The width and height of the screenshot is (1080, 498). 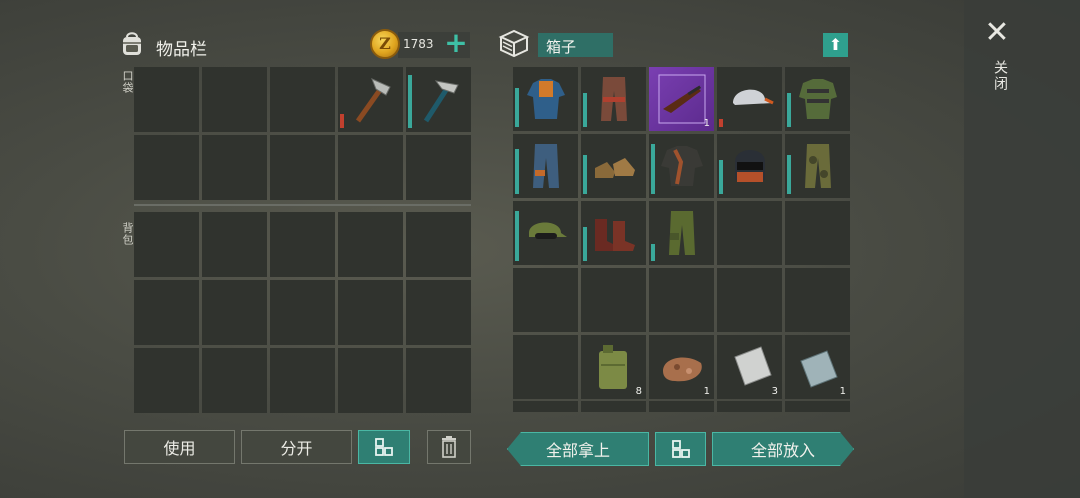 What do you see at coordinates (418, 44) in the screenshot?
I see `coin-count: 1783` at bounding box center [418, 44].